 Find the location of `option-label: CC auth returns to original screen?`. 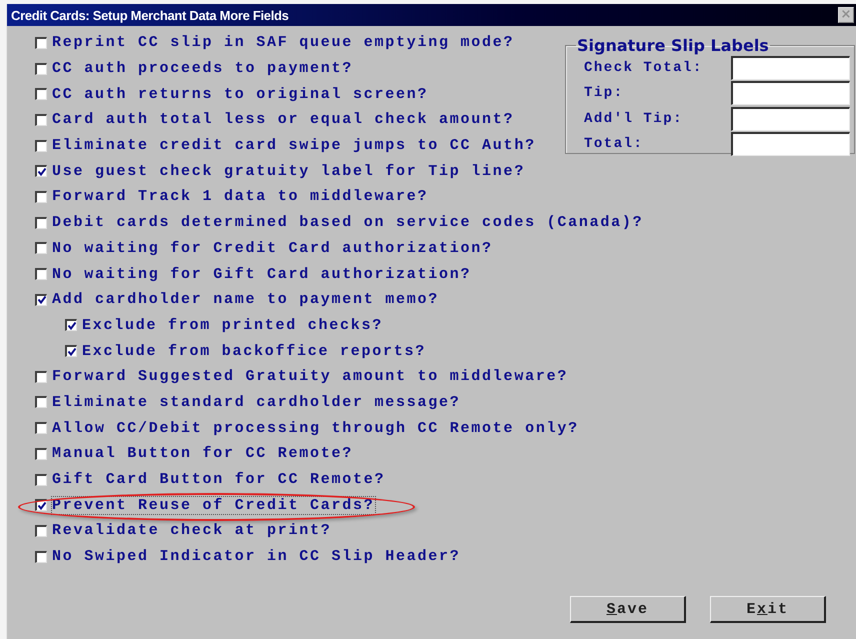

option-label: CC auth returns to original screen? is located at coordinates (240, 94).